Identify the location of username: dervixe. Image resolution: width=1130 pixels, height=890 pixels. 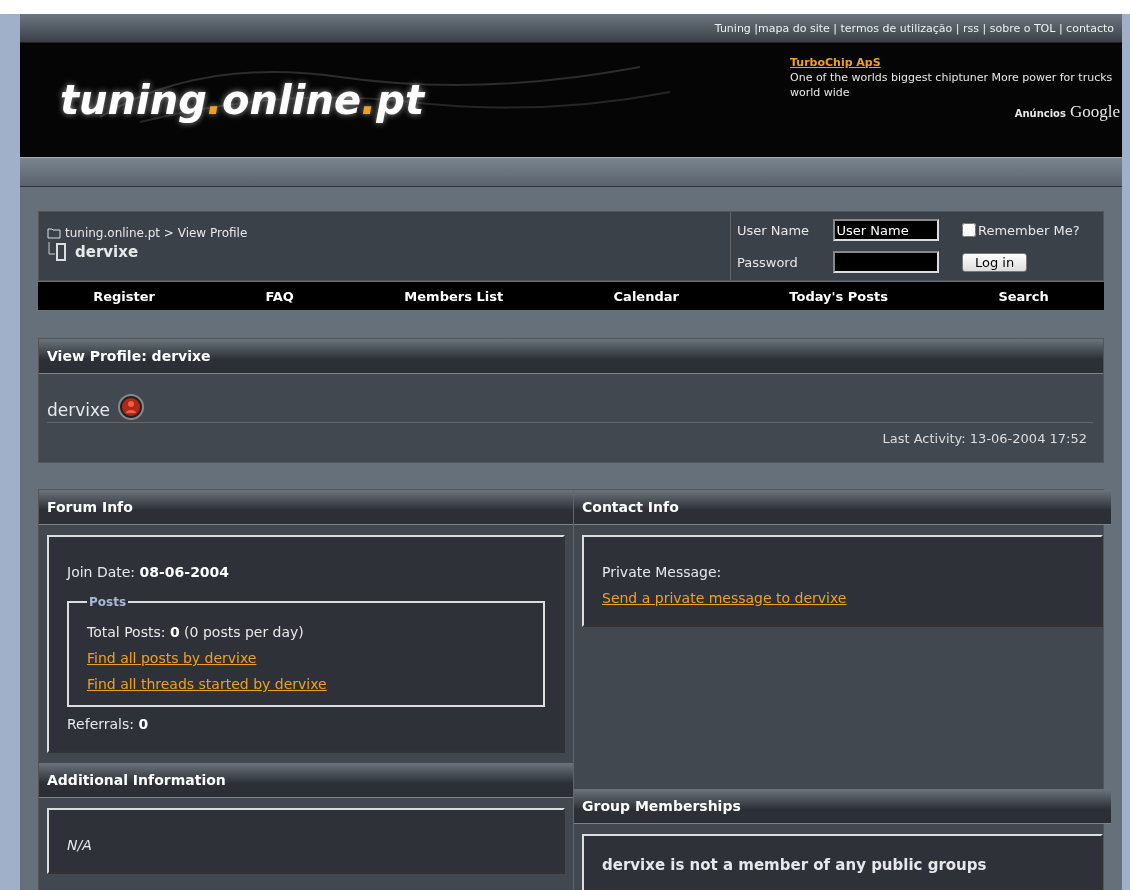
(79, 410).